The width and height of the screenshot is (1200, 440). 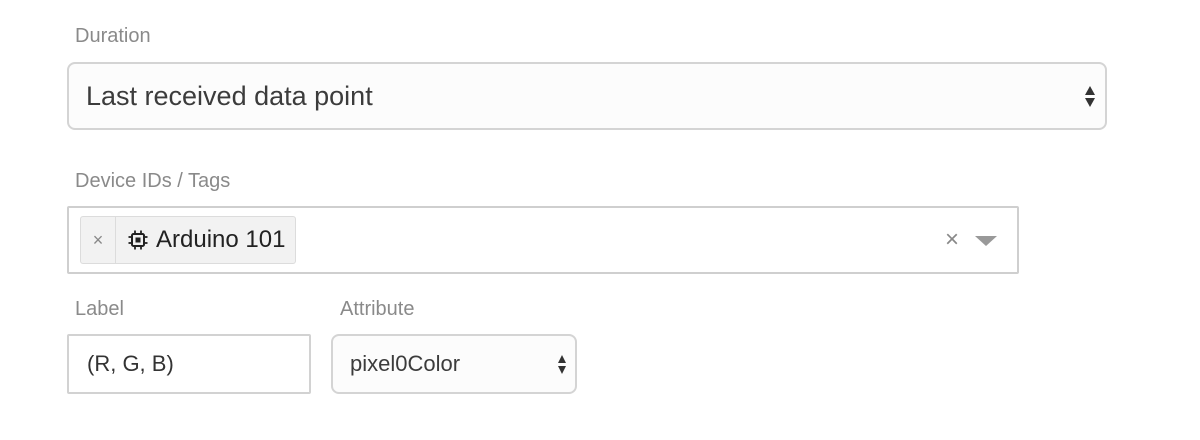 I want to click on attribute-label: Attribute, so click(x=377, y=309).